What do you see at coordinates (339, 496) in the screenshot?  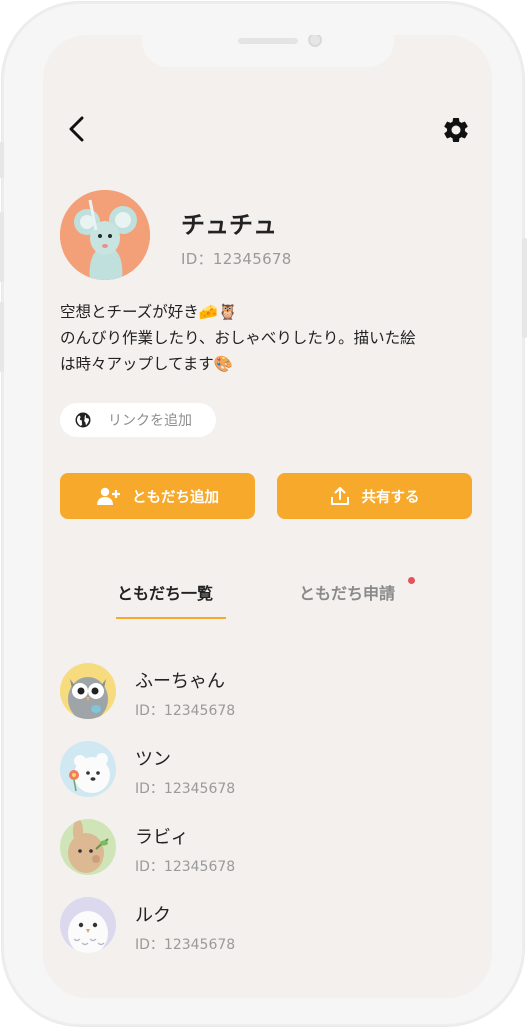 I see `share-icon` at bounding box center [339, 496].